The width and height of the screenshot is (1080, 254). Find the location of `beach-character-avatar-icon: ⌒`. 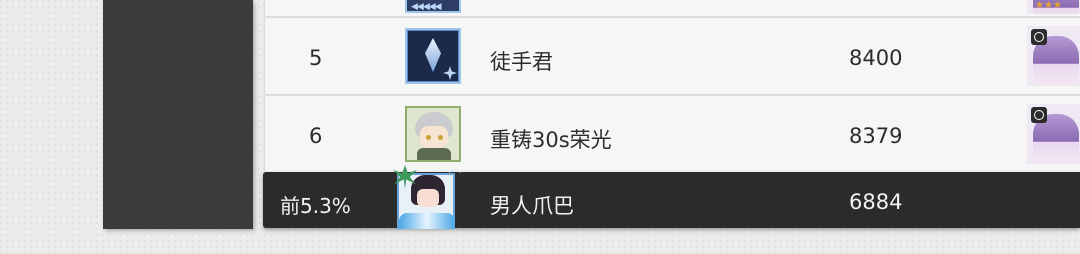

beach-character-avatar-icon: ⌒ is located at coordinates (427, 199).